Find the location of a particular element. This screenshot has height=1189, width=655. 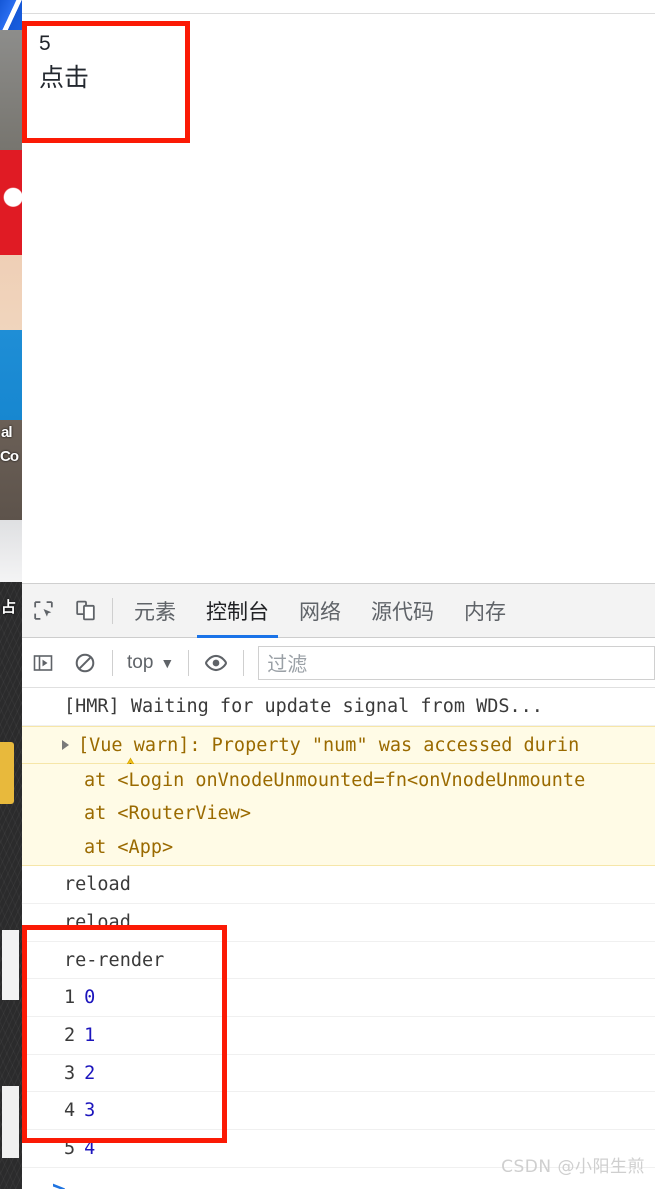

bg-text-1: 占 is located at coordinates (8, 607).